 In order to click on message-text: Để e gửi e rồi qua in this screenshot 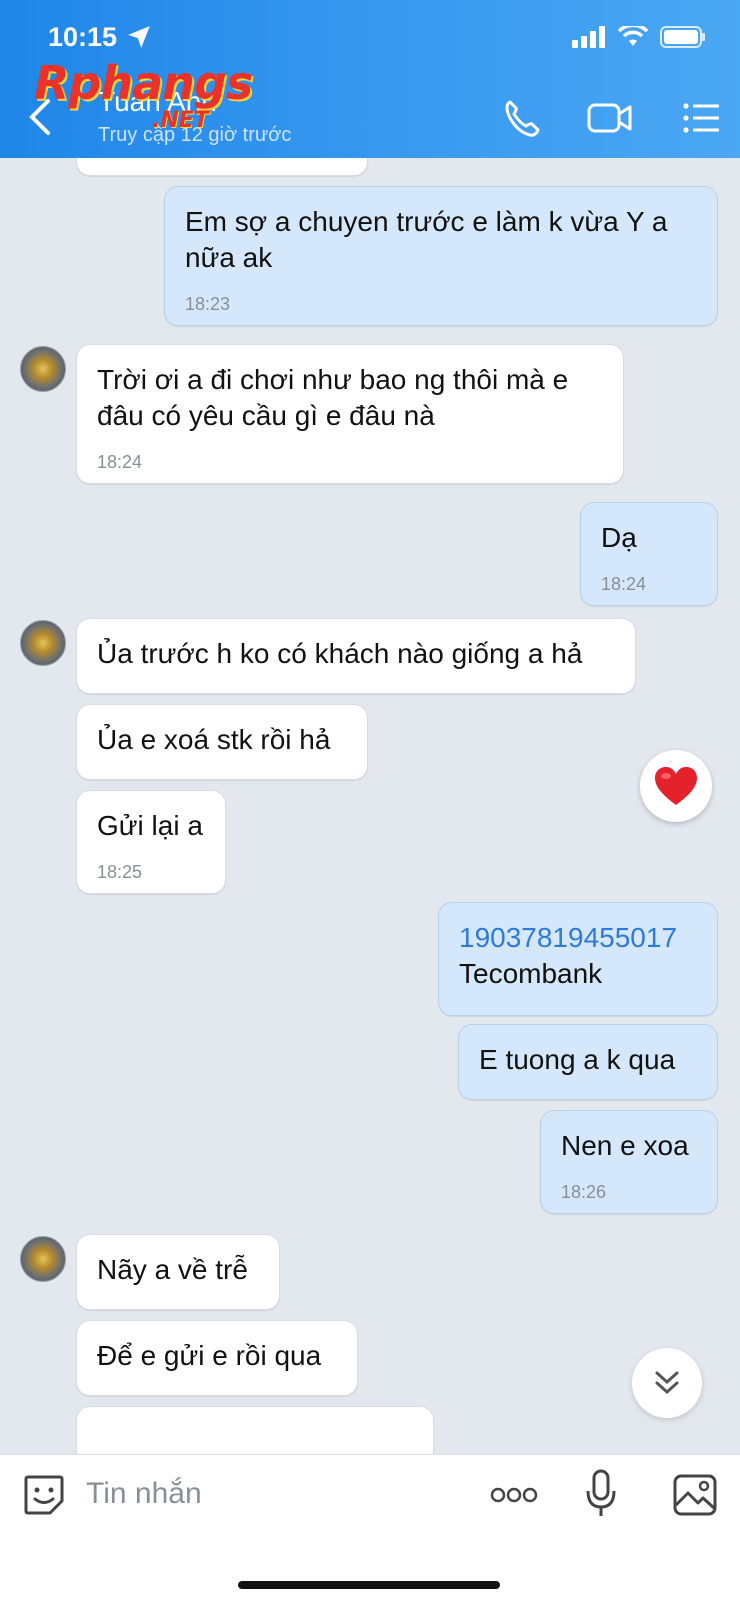, I will do `click(209, 1355)`.